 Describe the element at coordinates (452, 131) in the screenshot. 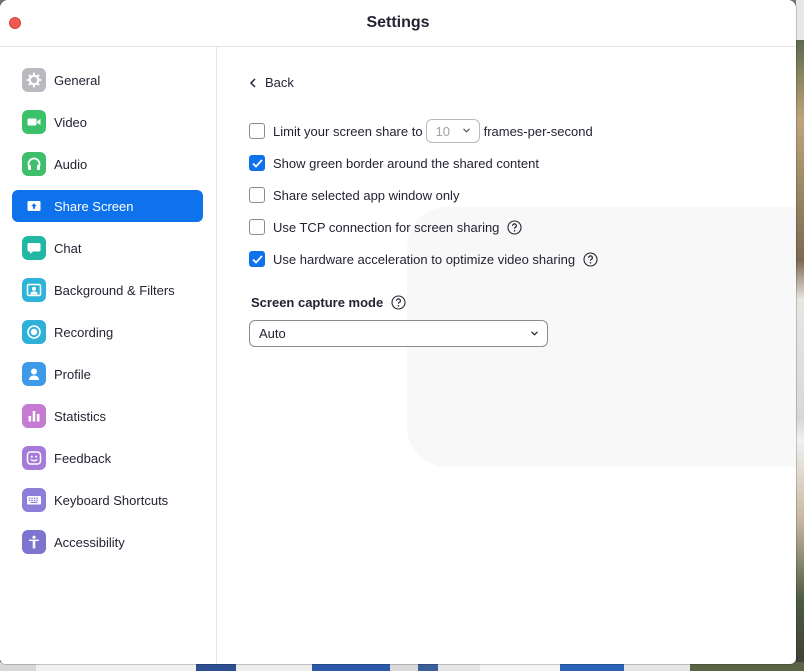

I see `fps-dropdown: 10` at that location.